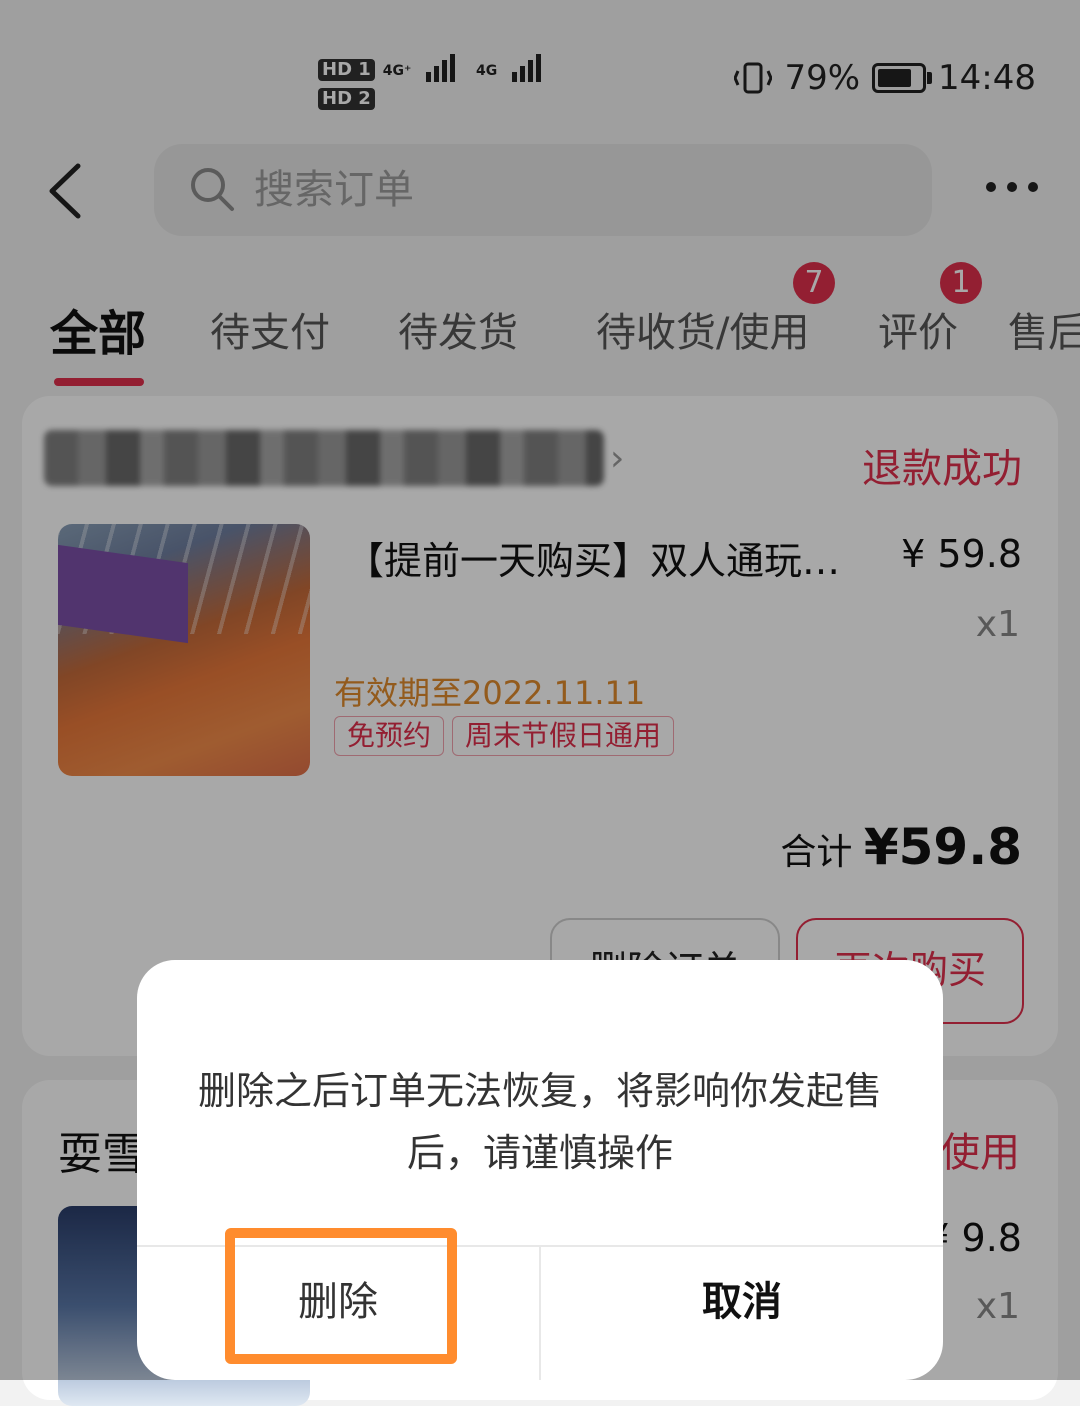 Image resolution: width=1080 pixels, height=1406 pixels. What do you see at coordinates (341, 1296) in the screenshot?
I see `highlight-box` at bounding box center [341, 1296].